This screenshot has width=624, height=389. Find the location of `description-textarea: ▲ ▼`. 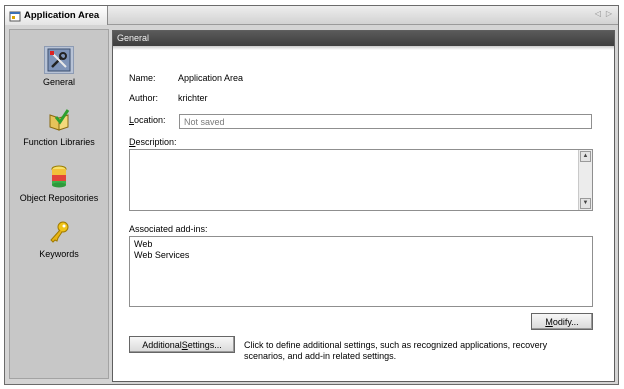

description-textarea: ▲ ▼ is located at coordinates (361, 180).